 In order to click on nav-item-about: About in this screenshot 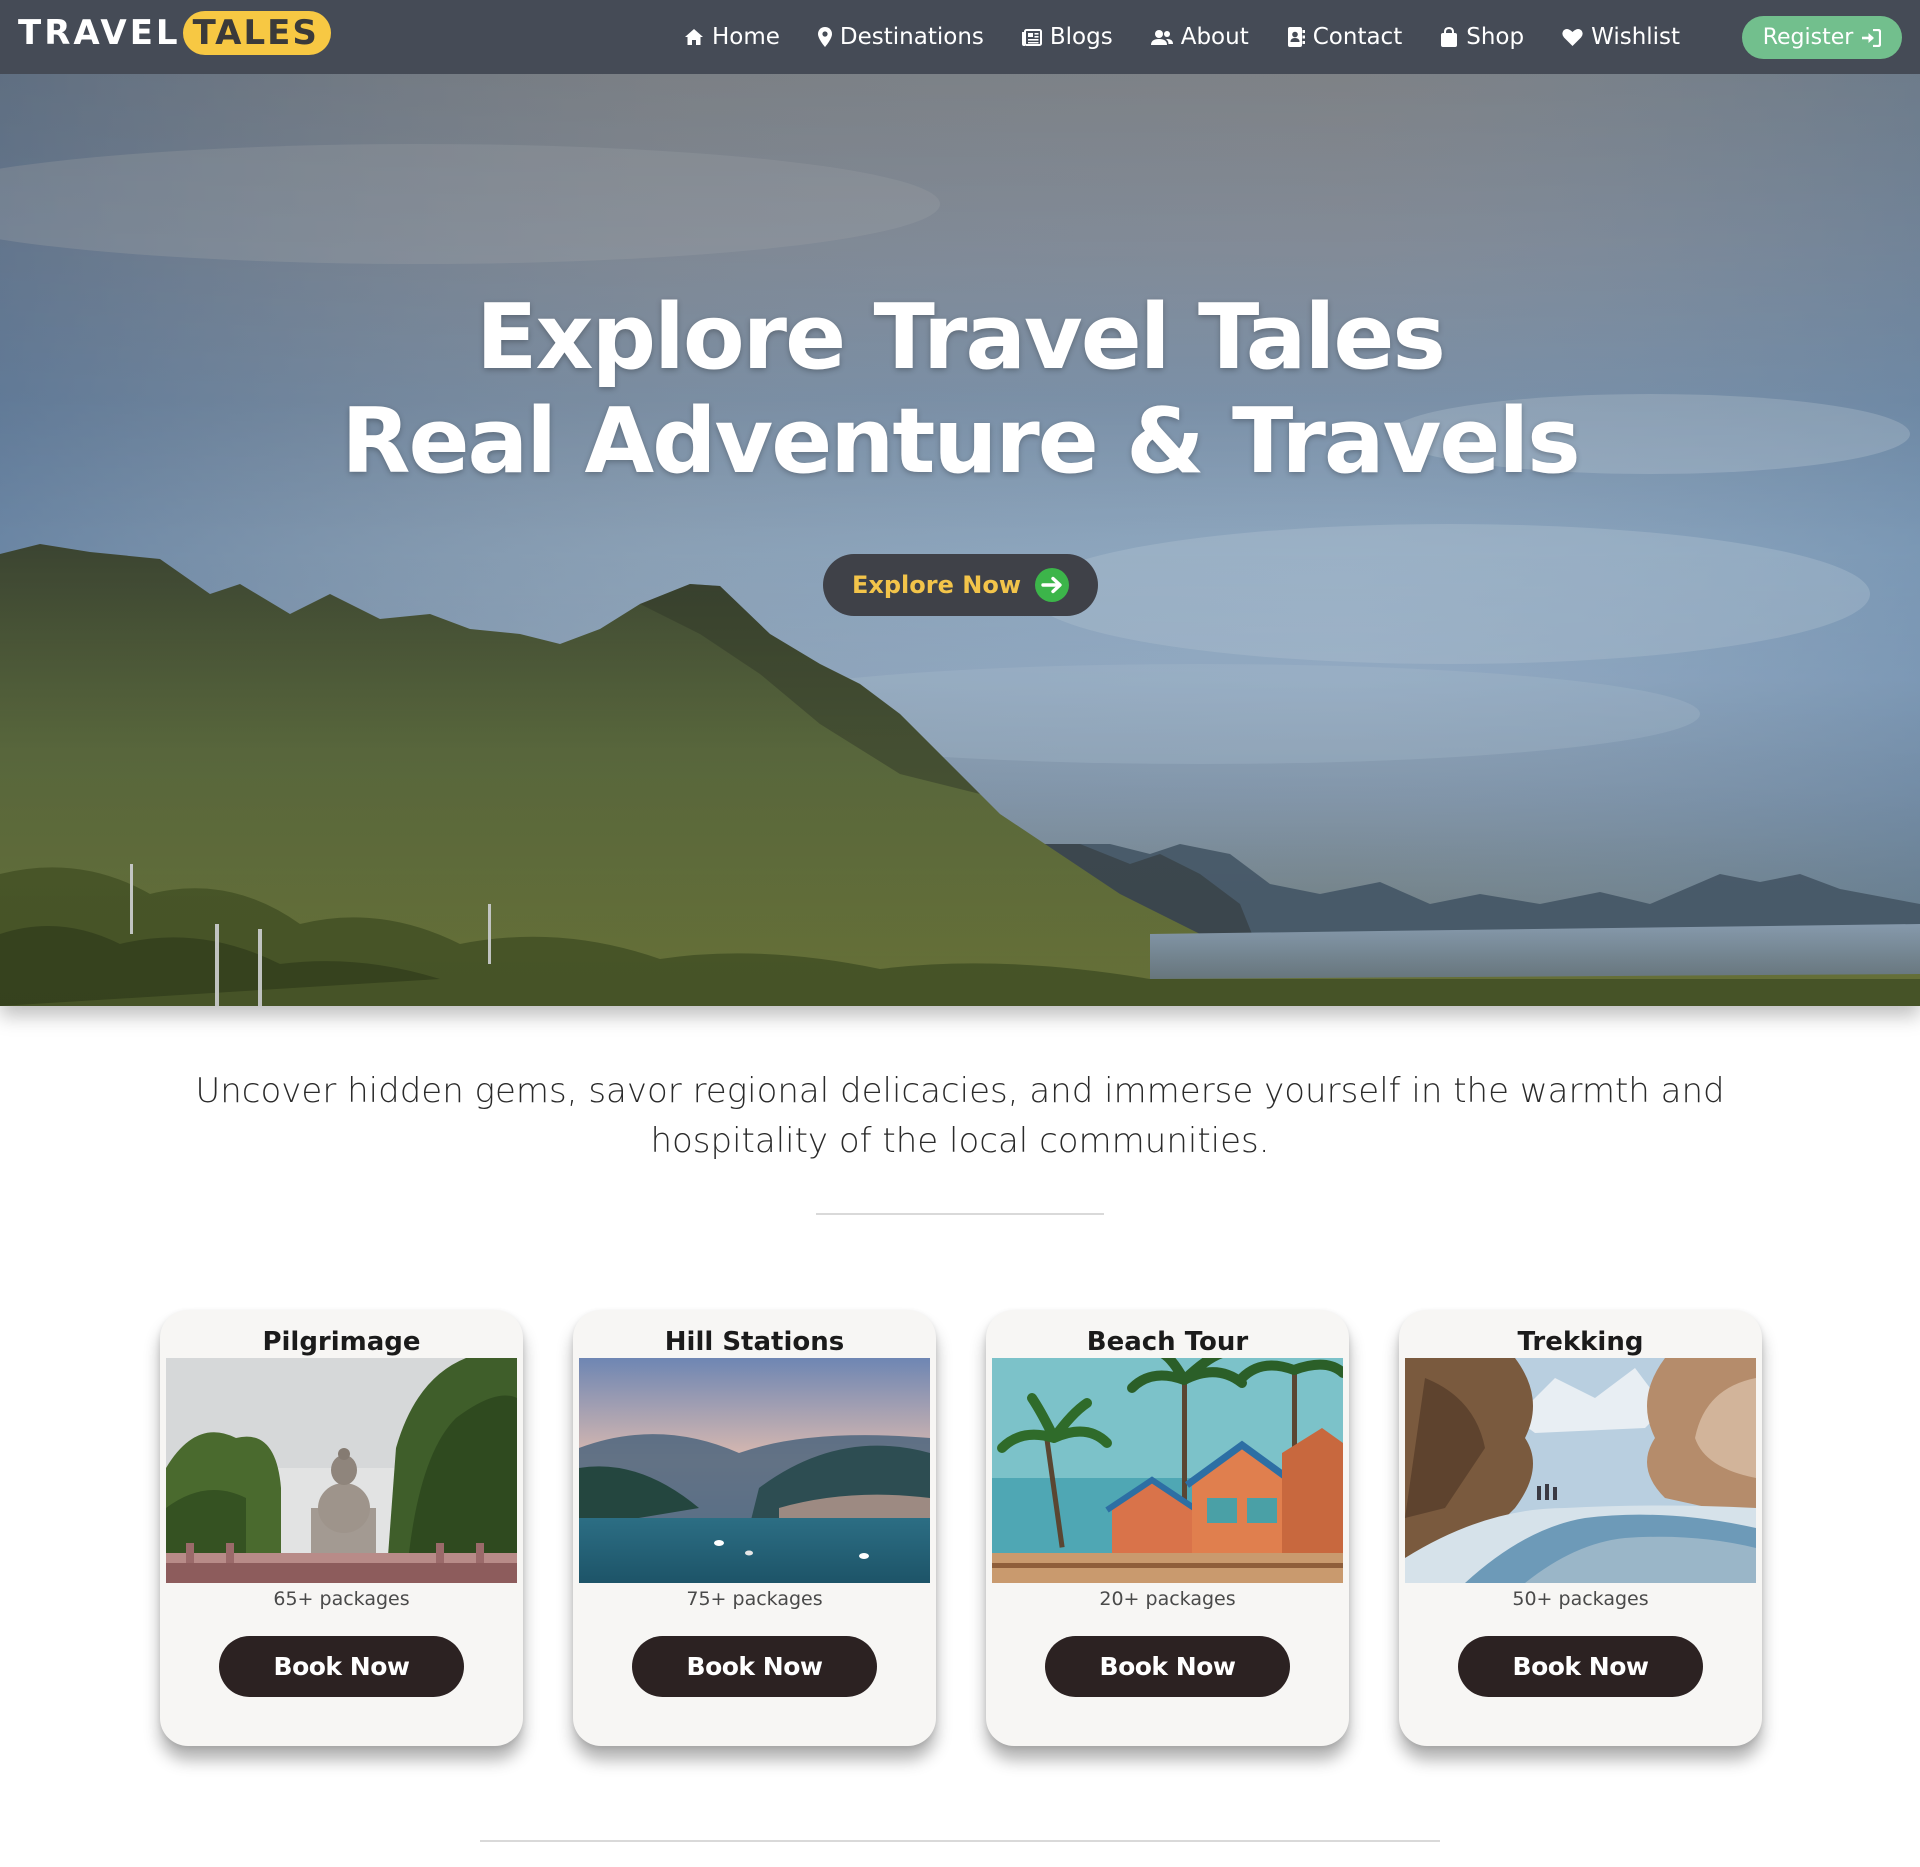, I will do `click(1199, 37)`.